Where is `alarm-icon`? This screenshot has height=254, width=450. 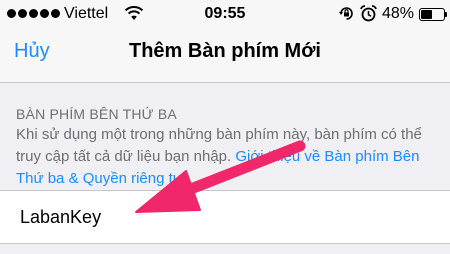
alarm-icon is located at coordinates (368, 13).